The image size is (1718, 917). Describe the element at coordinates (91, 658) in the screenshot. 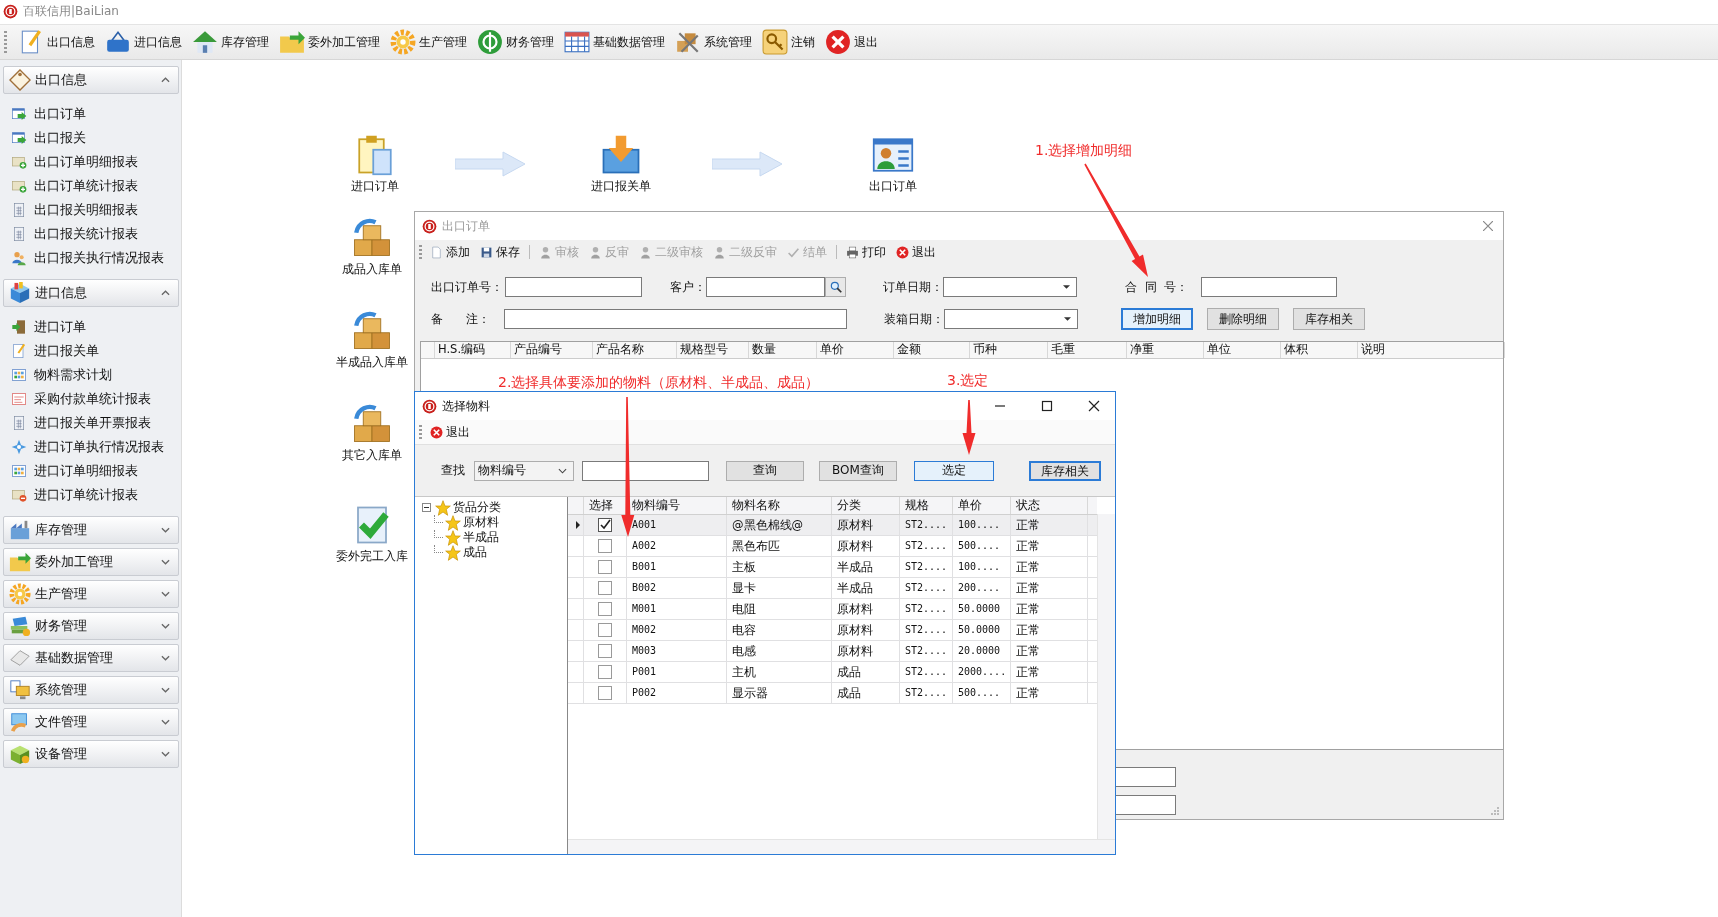

I see `sidebar-group-header: 基础数据管理` at that location.